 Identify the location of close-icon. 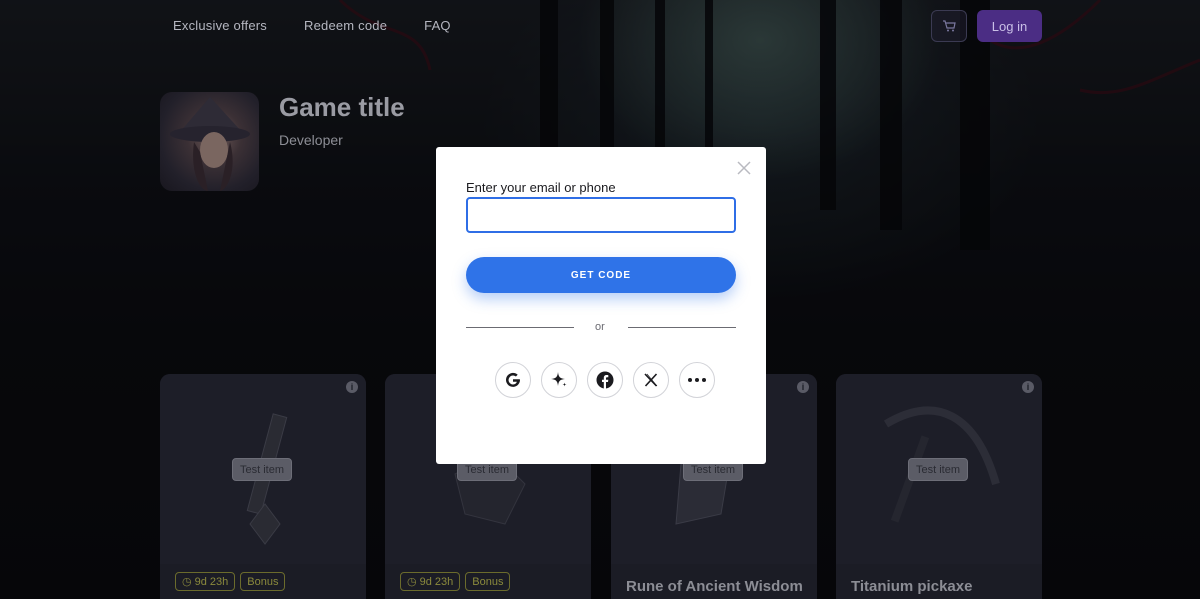
(744, 168).